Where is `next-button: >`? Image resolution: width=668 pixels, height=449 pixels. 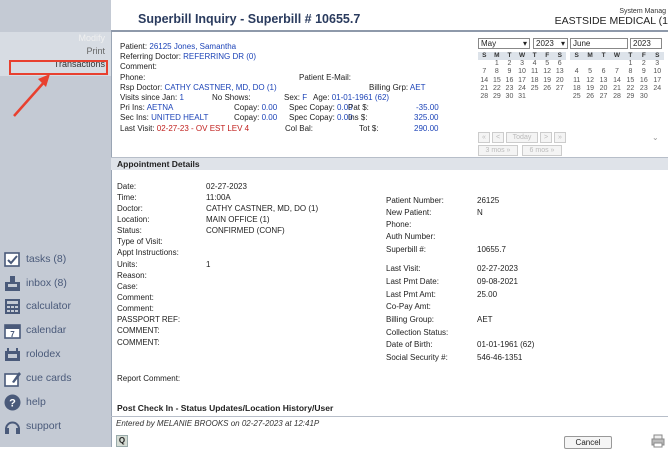
next-button: > is located at coordinates (546, 137).